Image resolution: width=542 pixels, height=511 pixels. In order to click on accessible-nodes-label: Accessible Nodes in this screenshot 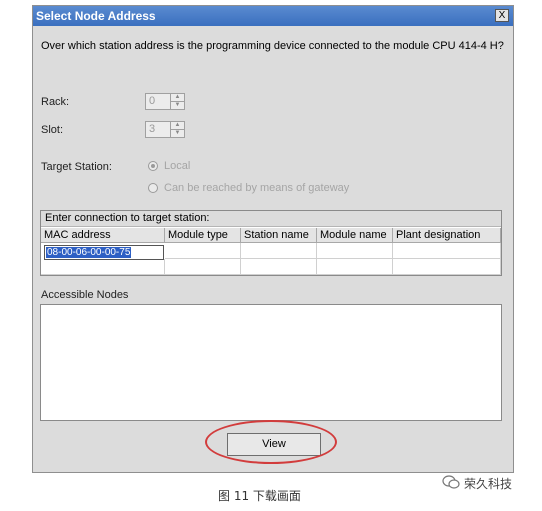, I will do `click(85, 295)`.